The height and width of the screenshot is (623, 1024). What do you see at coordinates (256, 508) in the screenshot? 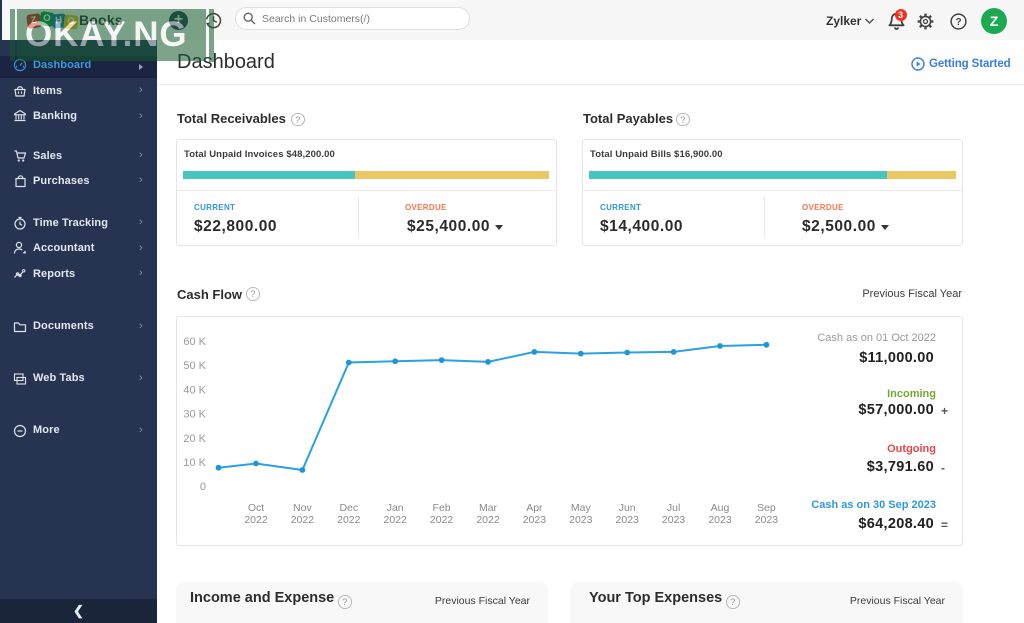
I see `svg-text: Oct` at bounding box center [256, 508].